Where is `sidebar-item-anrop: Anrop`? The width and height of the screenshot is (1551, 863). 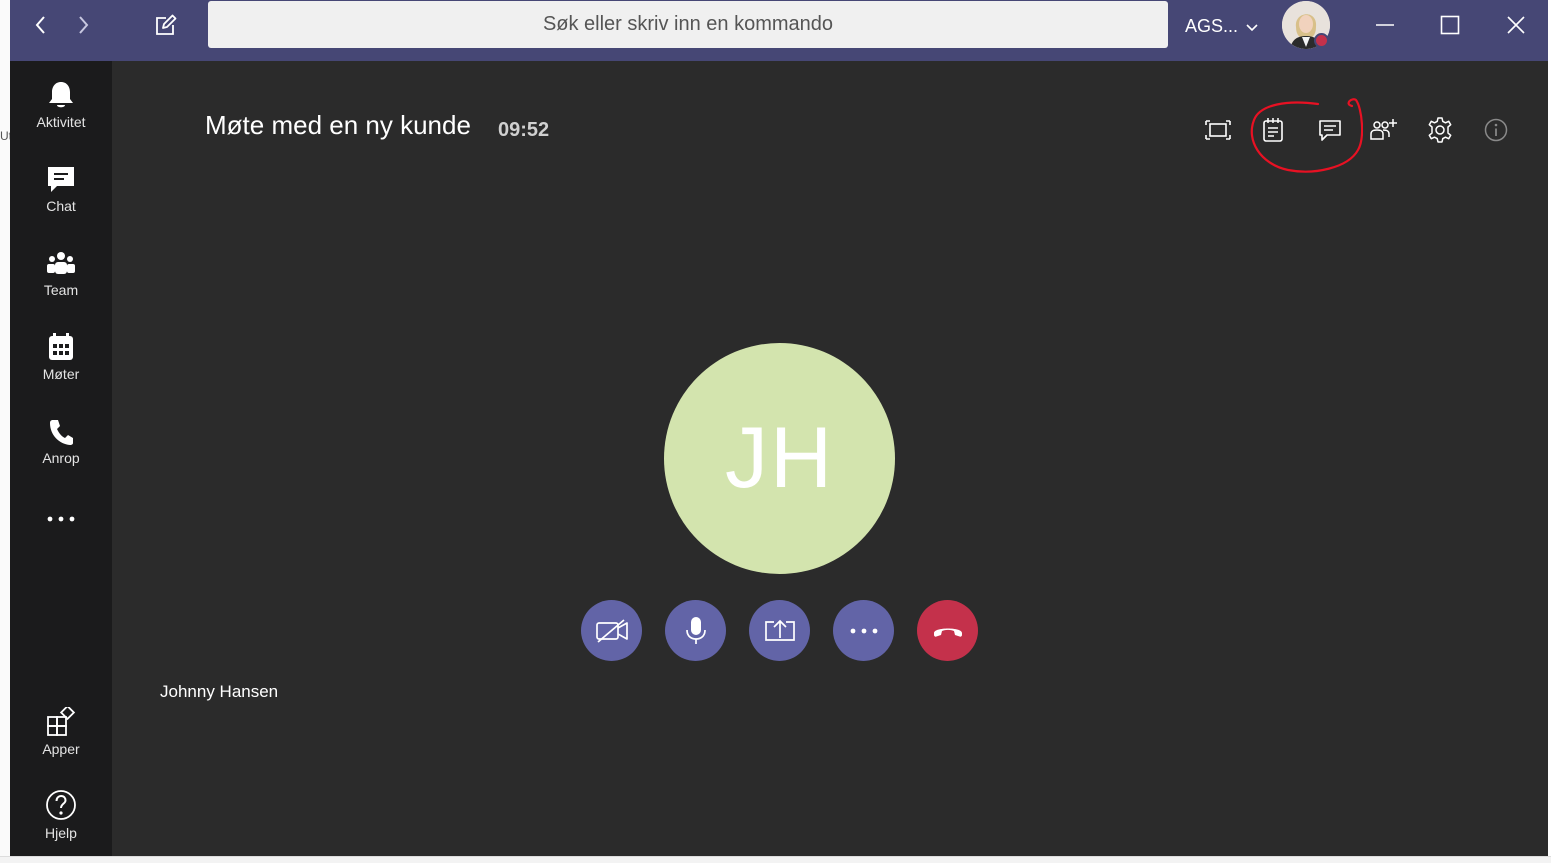 sidebar-item-anrop: Anrop is located at coordinates (61, 452).